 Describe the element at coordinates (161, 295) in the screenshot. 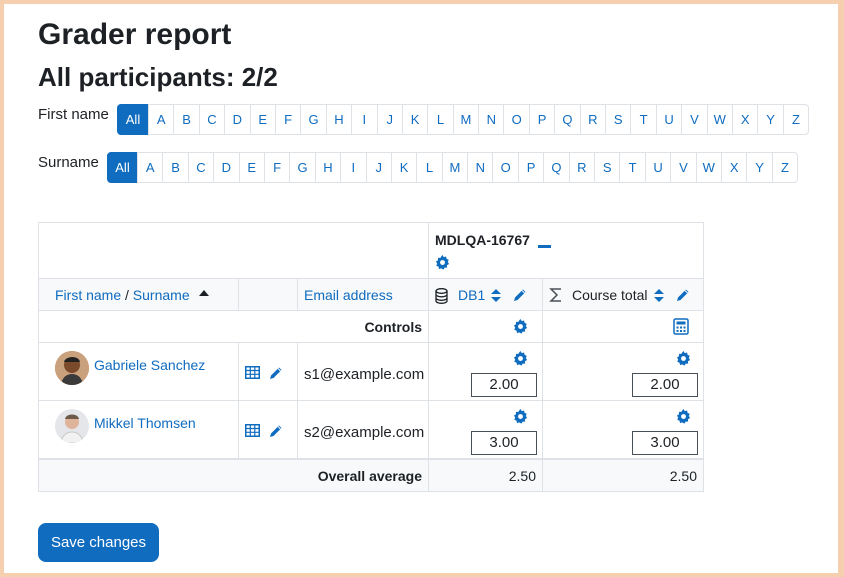

I see `sort-surname-link: Surname` at that location.